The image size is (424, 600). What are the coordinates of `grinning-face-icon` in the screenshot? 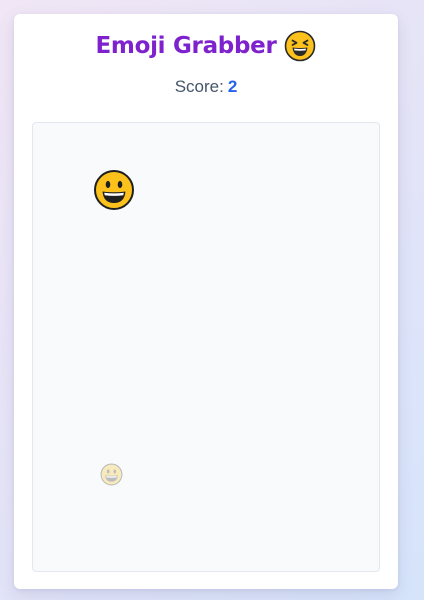 It's located at (114, 190).